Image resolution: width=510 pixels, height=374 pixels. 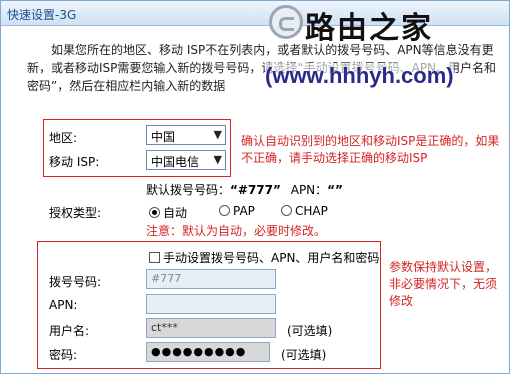 What do you see at coordinates (175, 162) in the screenshot?
I see `isp-value: 中国电信` at bounding box center [175, 162].